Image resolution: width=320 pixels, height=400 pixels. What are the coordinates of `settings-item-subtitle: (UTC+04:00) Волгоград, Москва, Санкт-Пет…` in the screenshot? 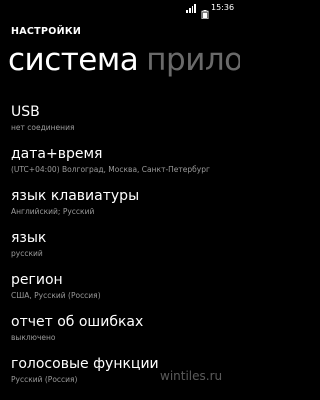 It's located at (110, 169).